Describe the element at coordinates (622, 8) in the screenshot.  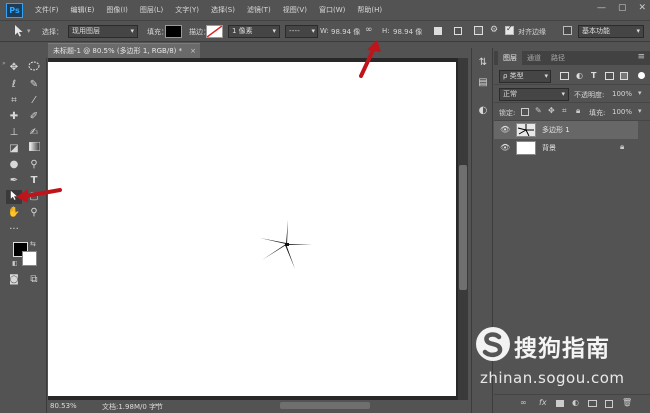
I see `maximize-icon: ▢` at that location.